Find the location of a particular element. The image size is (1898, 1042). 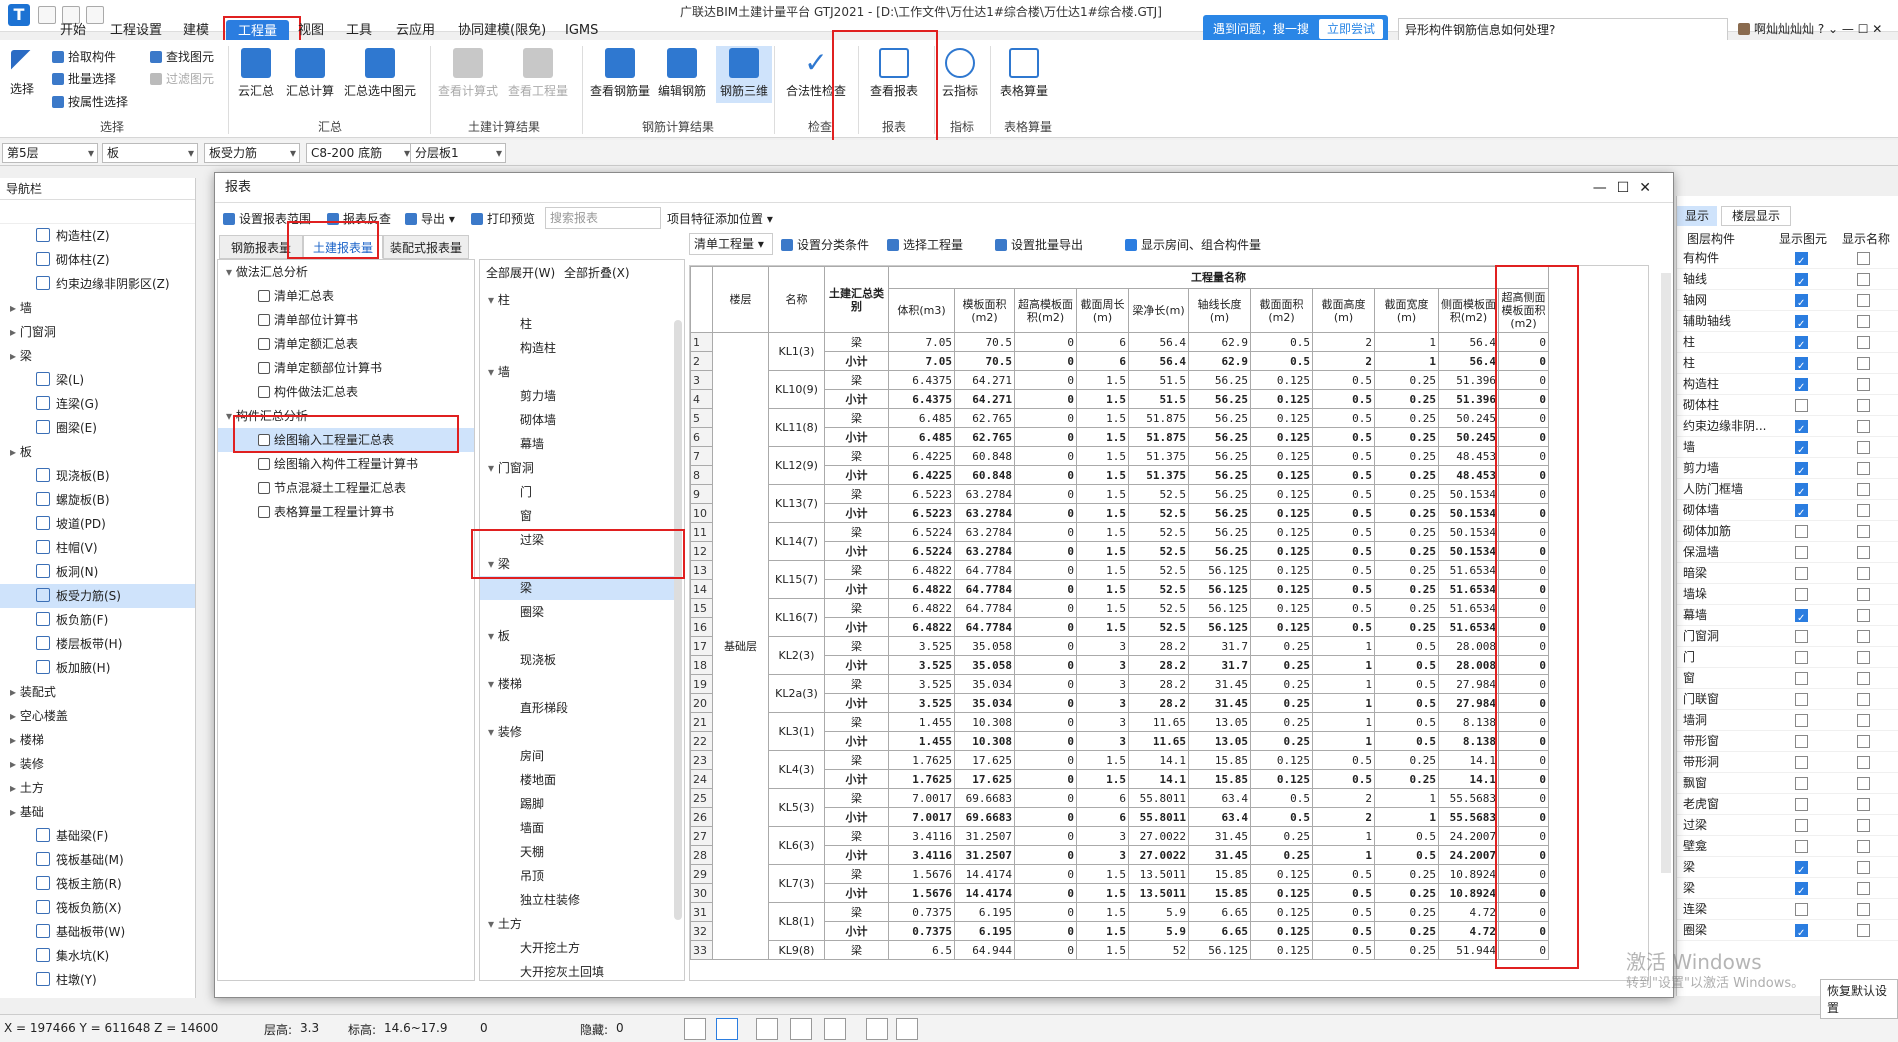

print-preview-button: 打印预览 is located at coordinates (503, 219).